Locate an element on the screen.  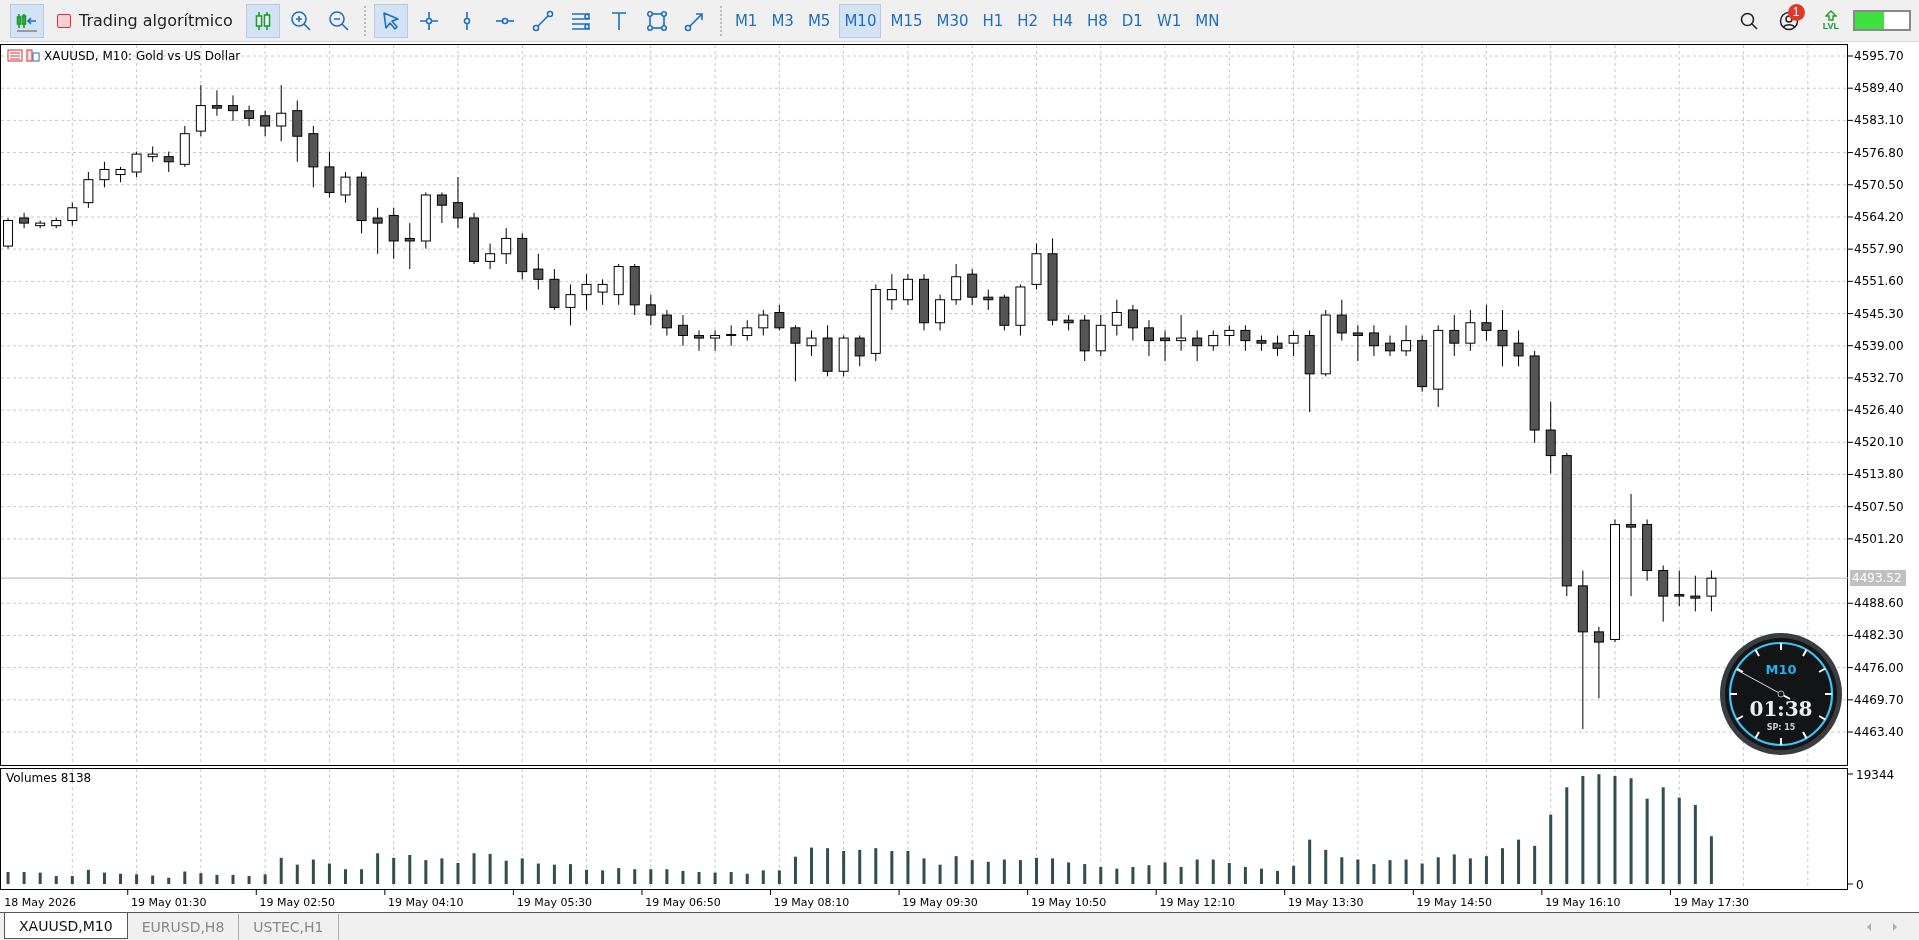
time-axis-label: 19 May 13:30 is located at coordinates (1326, 902).